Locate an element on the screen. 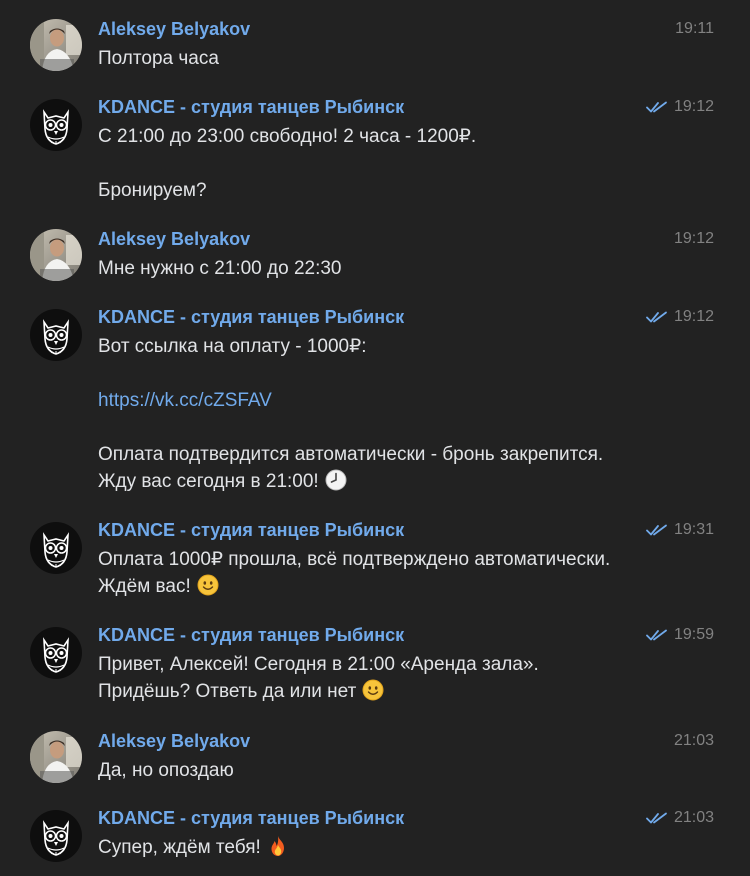 This screenshot has height=876, width=750. message-meta: 19:31 is located at coordinates (680, 530).